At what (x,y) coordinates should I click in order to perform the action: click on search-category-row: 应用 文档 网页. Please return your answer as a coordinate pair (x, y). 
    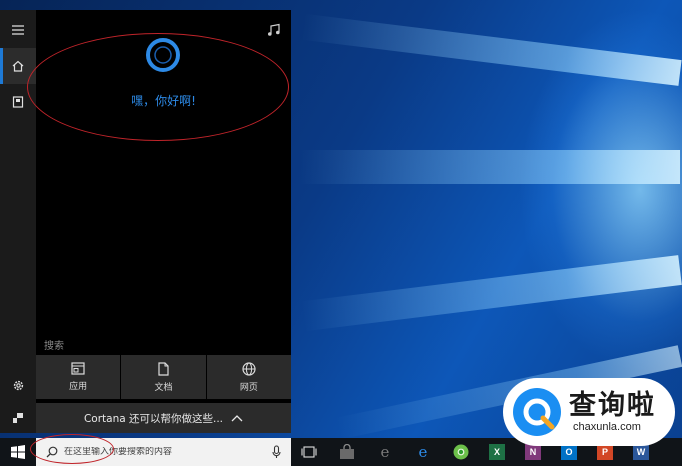
    Looking at the image, I should click on (163, 377).